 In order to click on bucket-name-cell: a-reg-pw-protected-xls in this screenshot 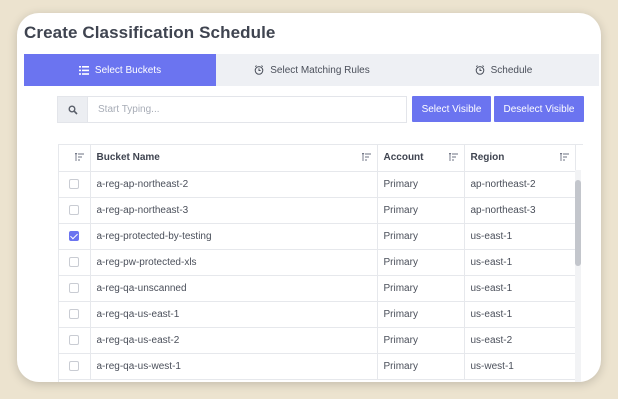, I will do `click(234, 262)`.